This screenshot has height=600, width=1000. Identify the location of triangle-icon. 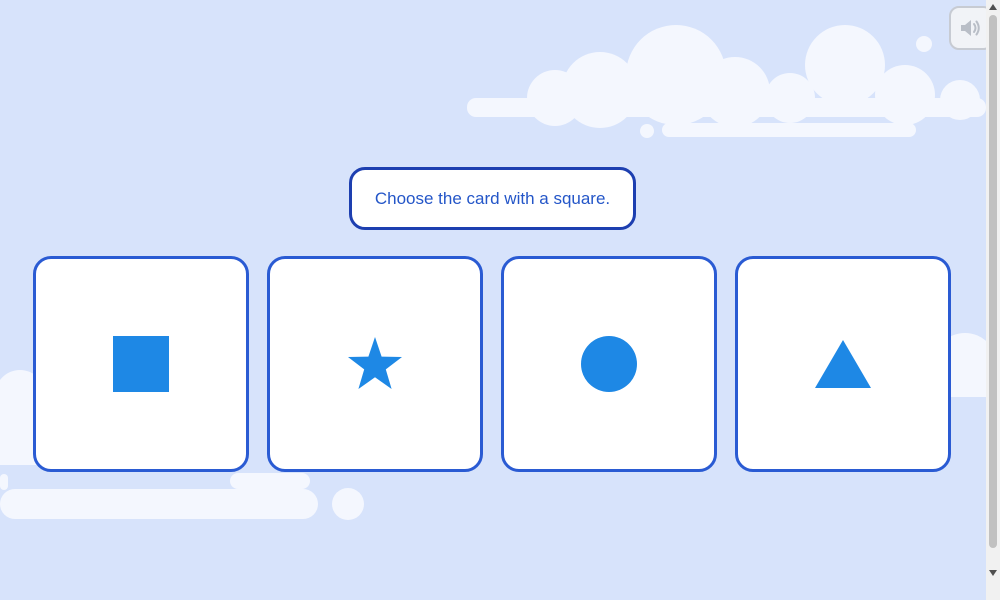
(843, 364).